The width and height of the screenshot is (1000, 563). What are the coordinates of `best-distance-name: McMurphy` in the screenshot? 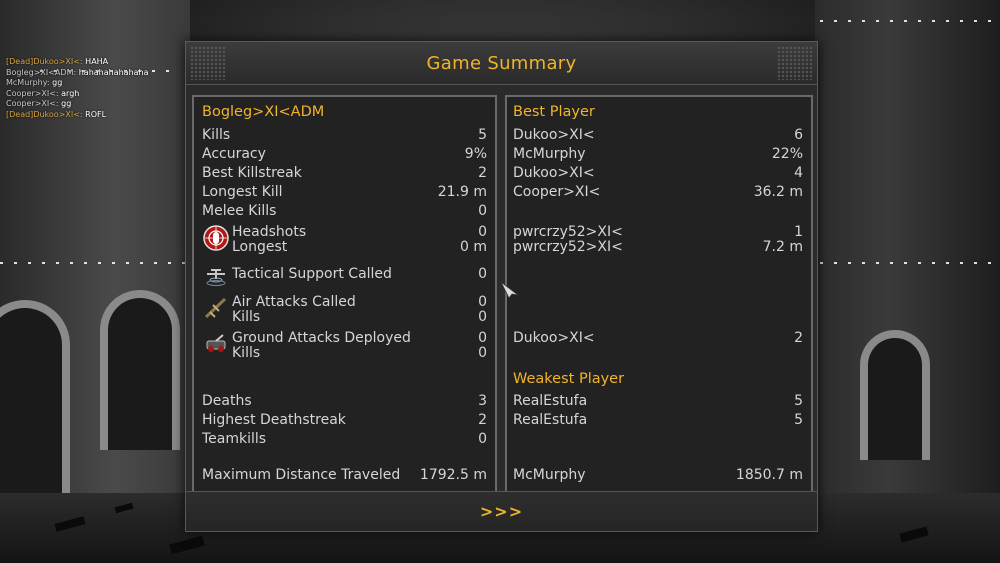 It's located at (549, 475).